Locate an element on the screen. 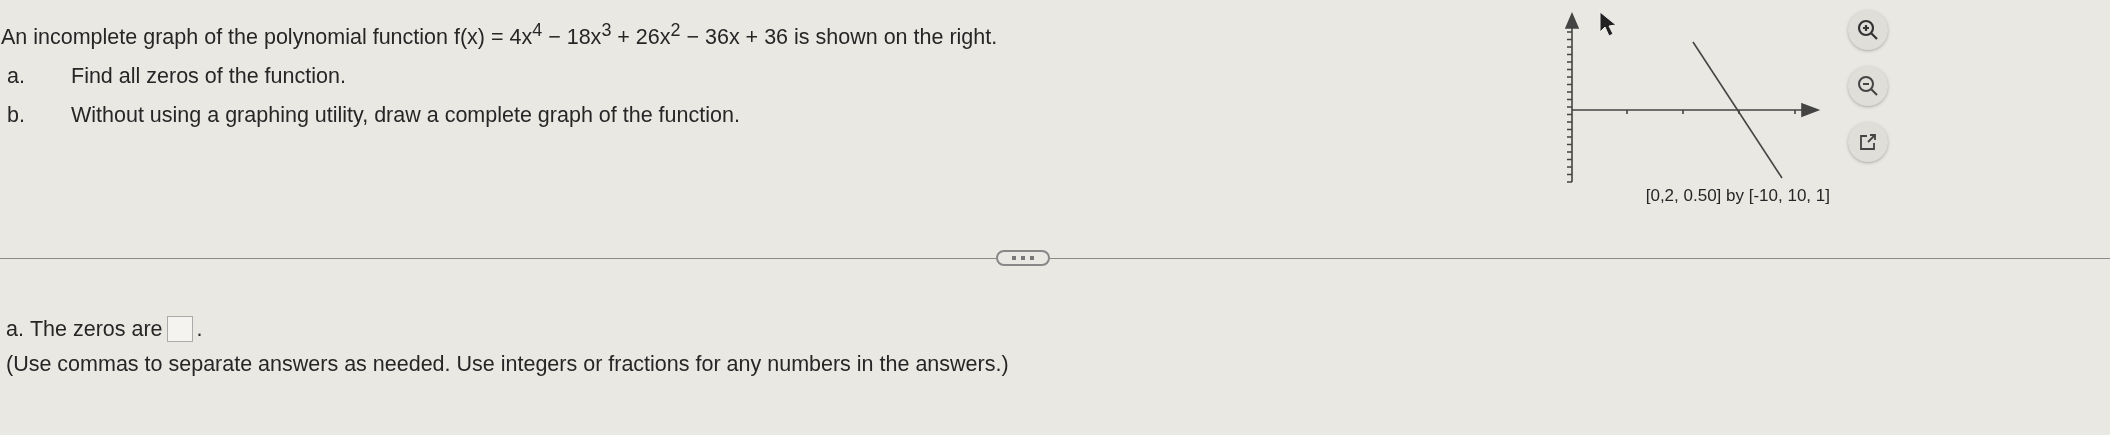  zoom-out-icon is located at coordinates (1868, 86).